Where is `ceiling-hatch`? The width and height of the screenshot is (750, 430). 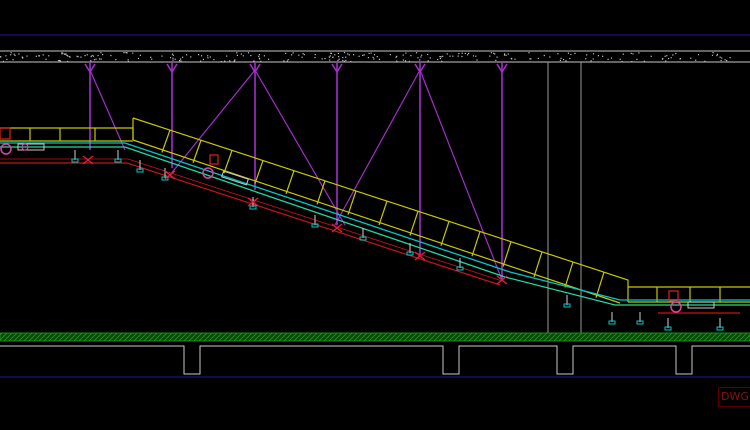 ceiling-hatch is located at coordinates (365, 57).